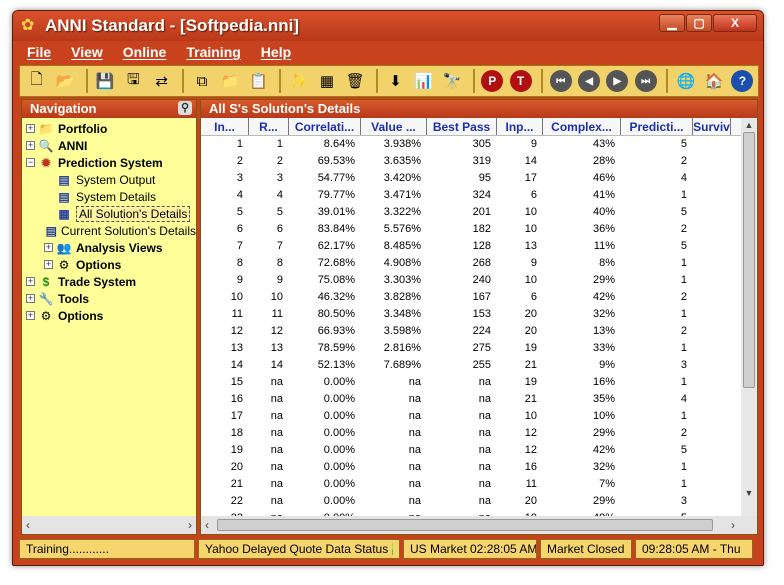 The image size is (784, 585). I want to click on table-row: 20 na 0.00% na na 16 32% 1, so click(479, 467).